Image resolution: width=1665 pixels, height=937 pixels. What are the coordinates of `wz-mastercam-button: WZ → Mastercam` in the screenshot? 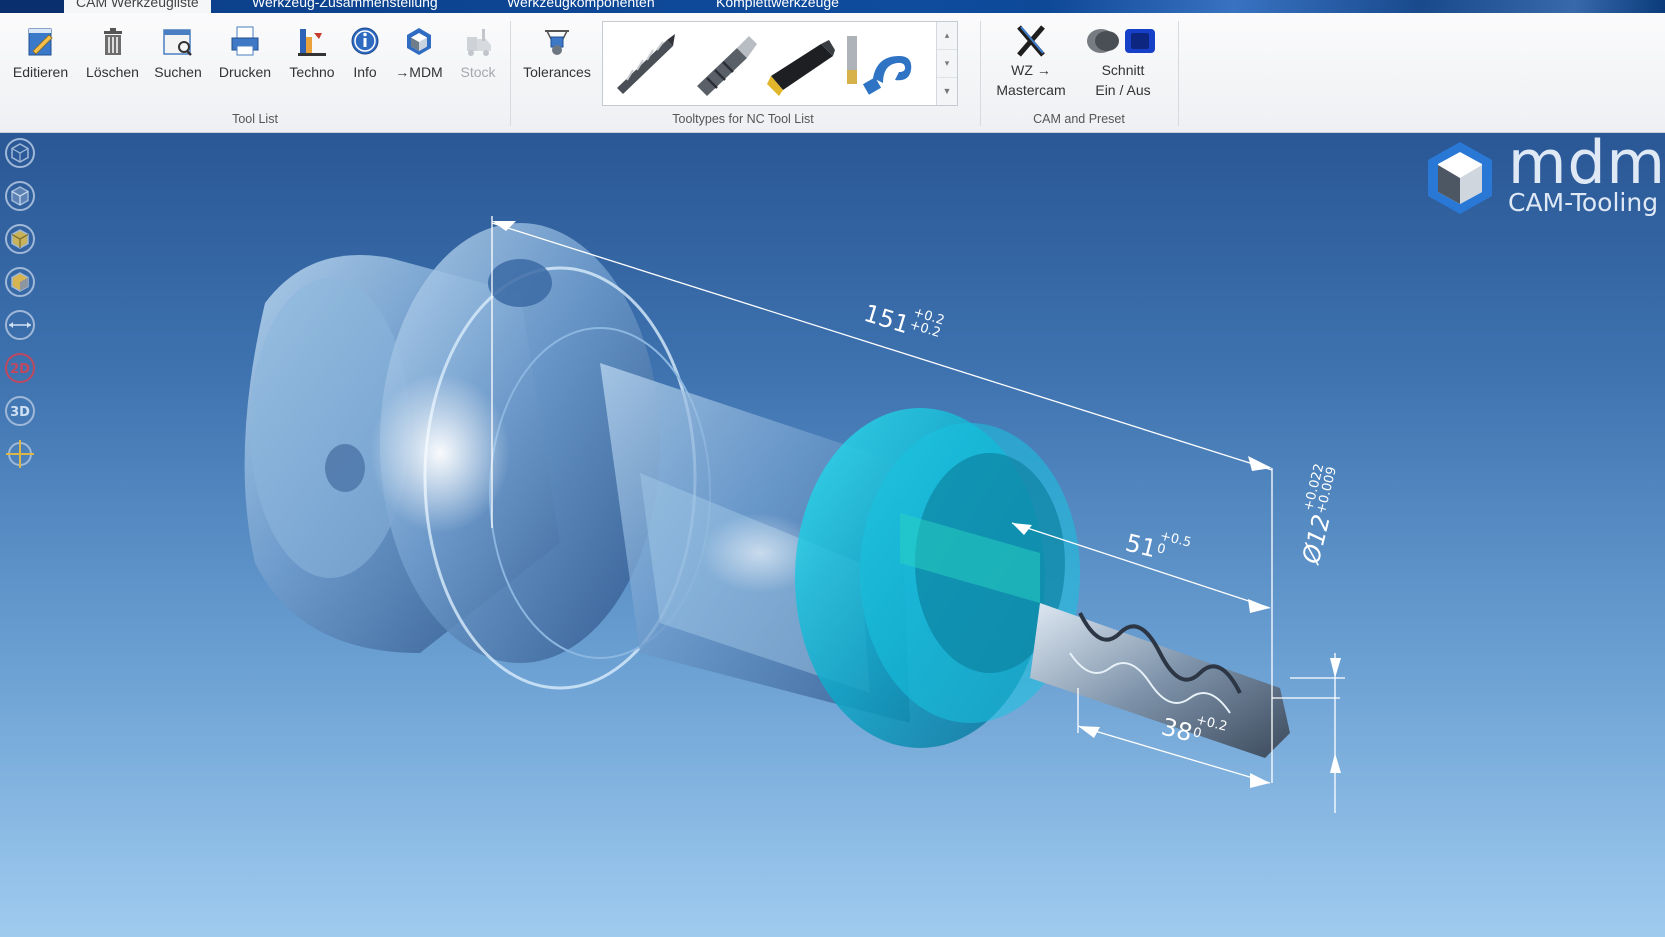 It's located at (1031, 63).